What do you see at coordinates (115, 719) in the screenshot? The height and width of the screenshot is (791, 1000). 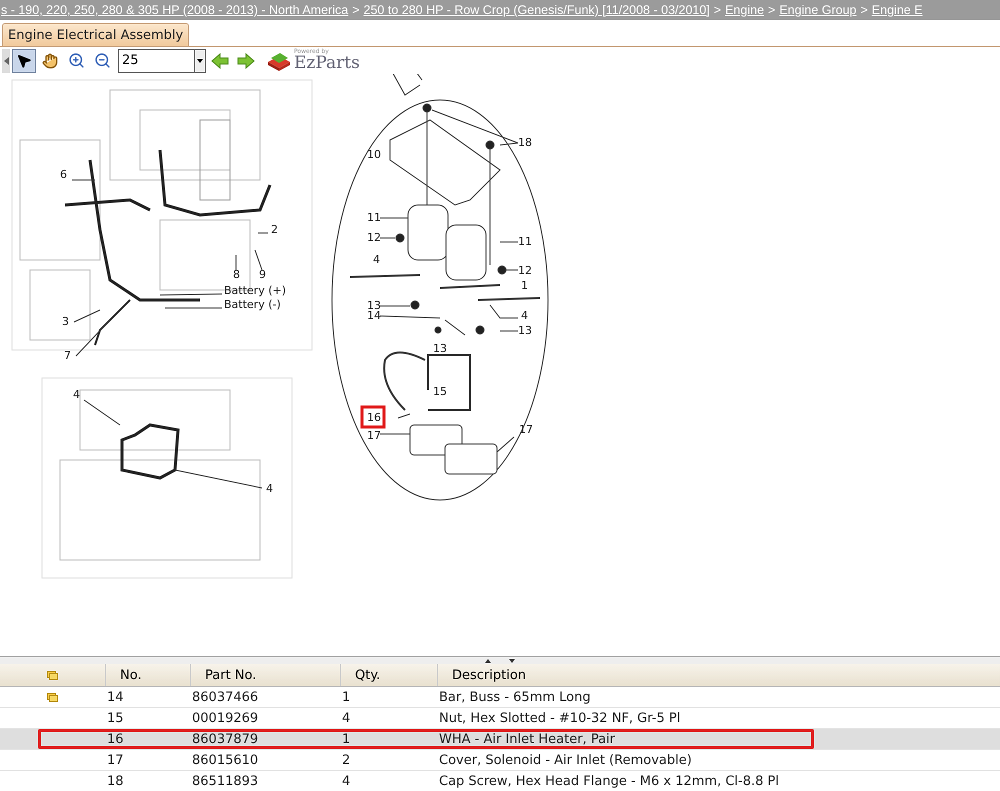 I see `table-cell-text: 15` at bounding box center [115, 719].